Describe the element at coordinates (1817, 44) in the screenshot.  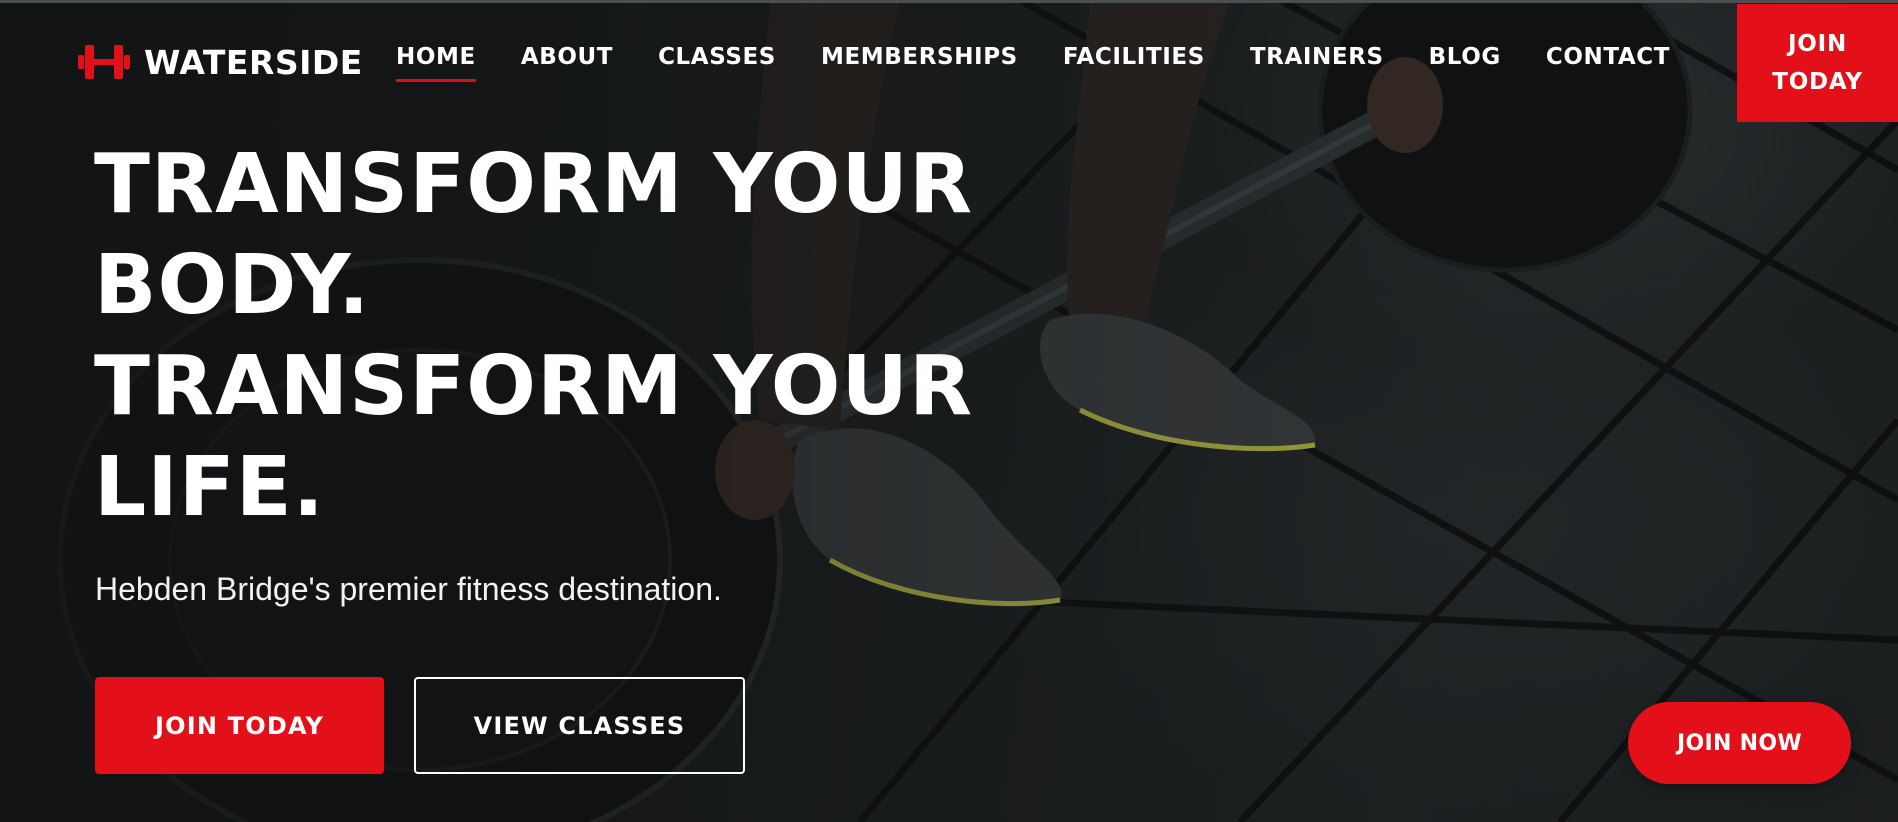
I see `nav-join-line1: JOIN` at that location.